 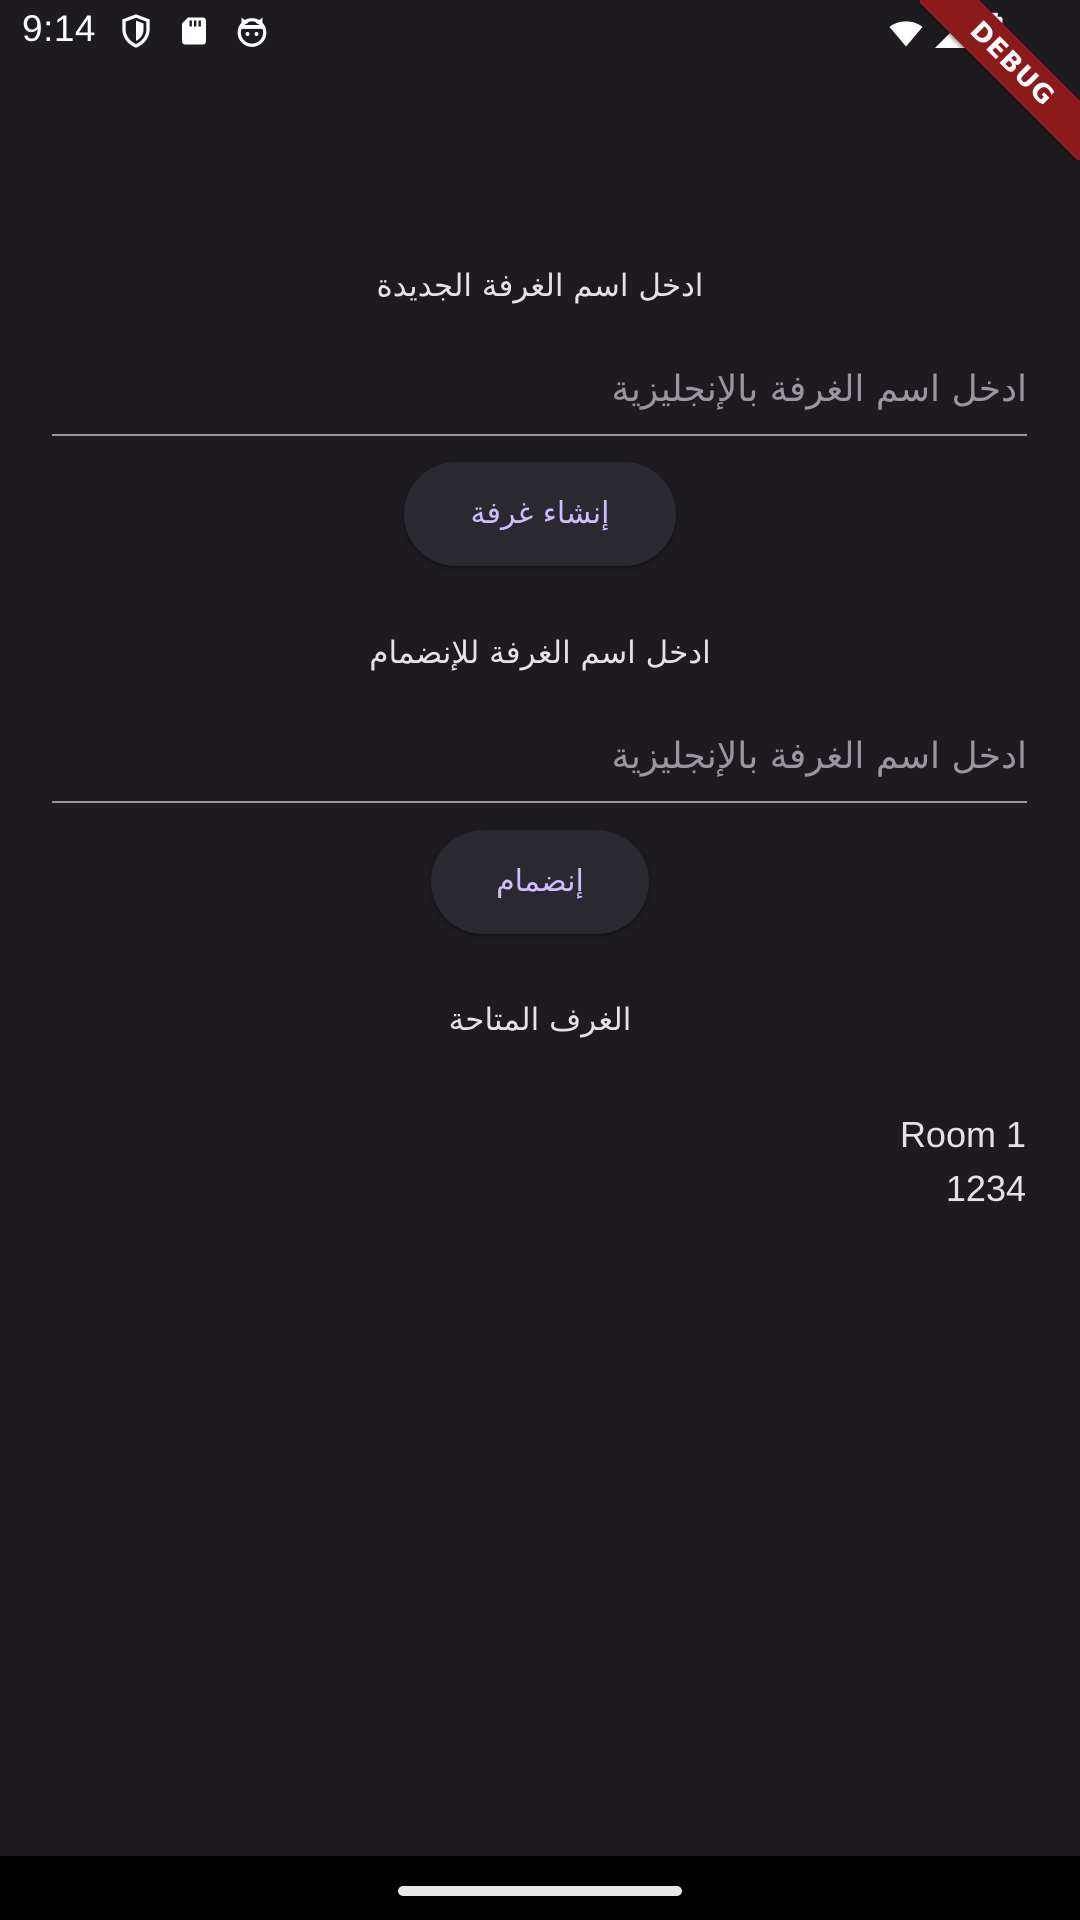 I want to click on status-time: 9:14, so click(x=59, y=28).